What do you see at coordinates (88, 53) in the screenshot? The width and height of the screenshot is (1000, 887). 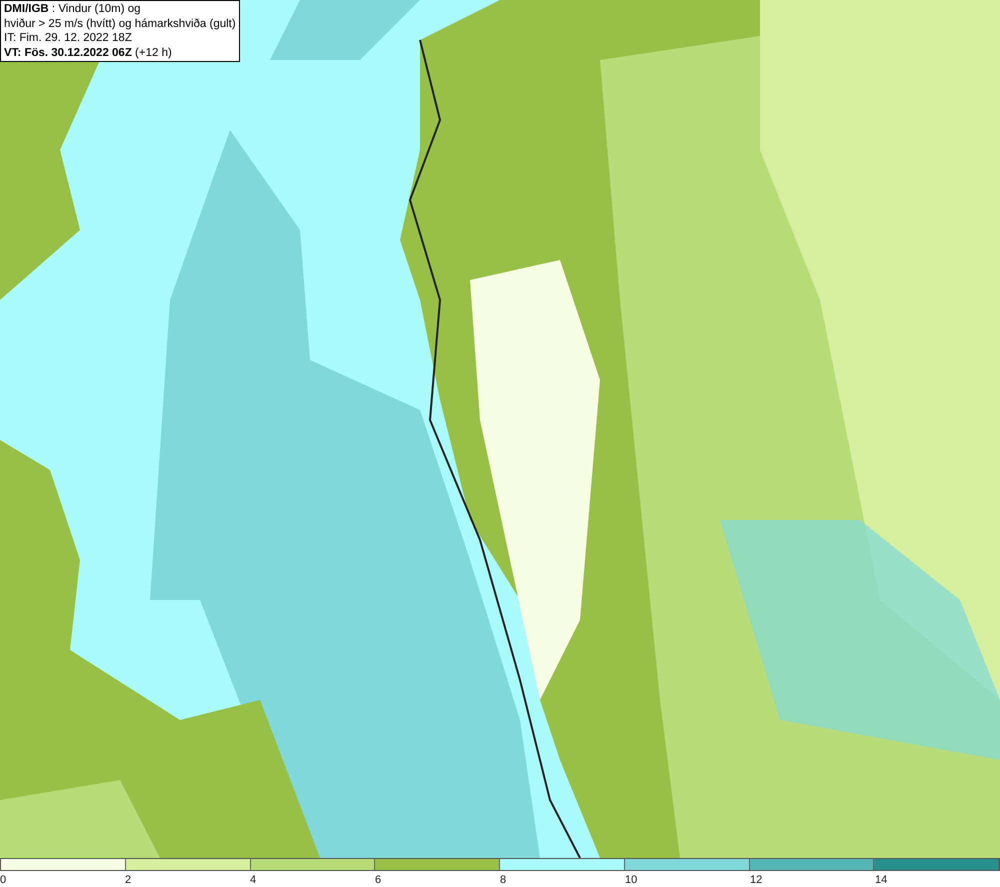 I see `header-line: VT: Fös. 30.12.2022 06Z (+12 h)` at bounding box center [88, 53].